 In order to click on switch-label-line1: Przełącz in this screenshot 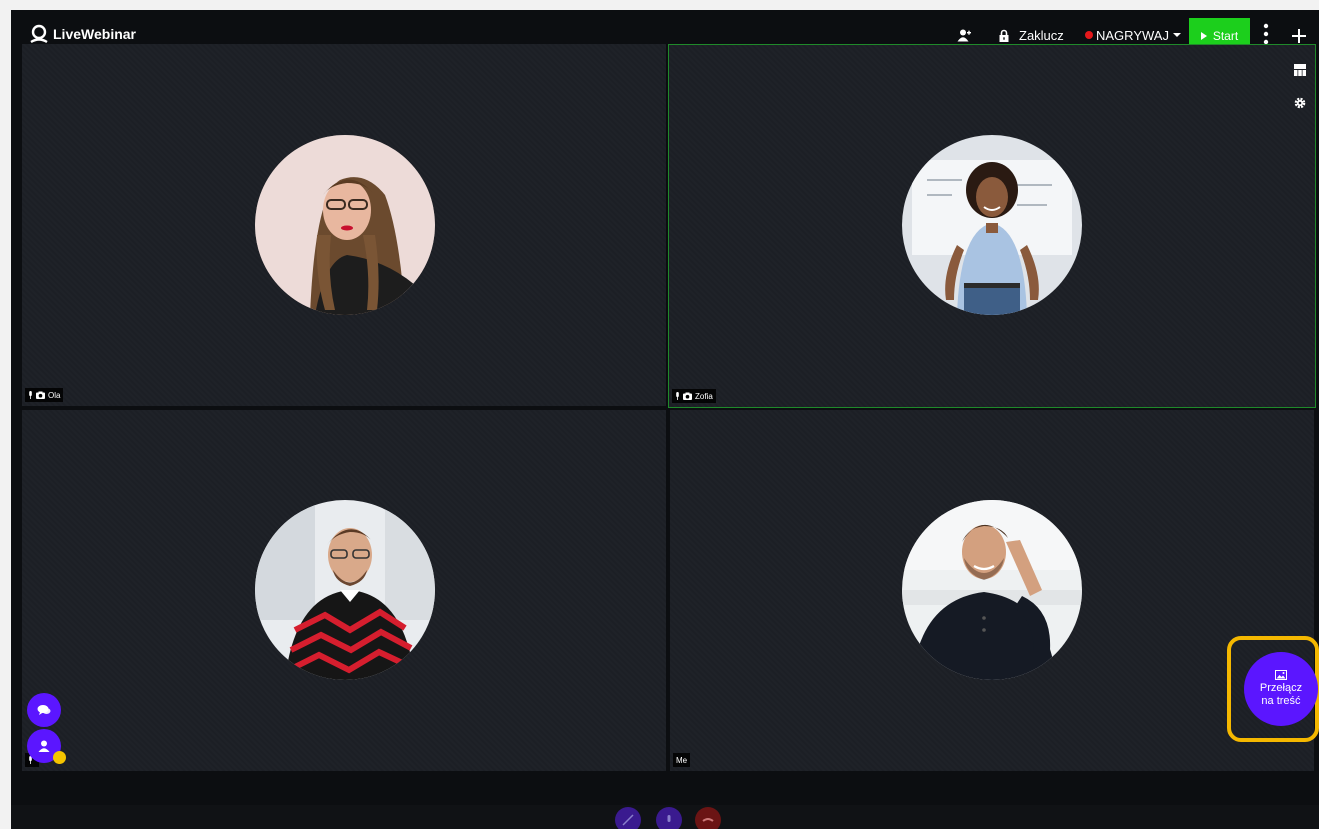, I will do `click(1281, 688)`.